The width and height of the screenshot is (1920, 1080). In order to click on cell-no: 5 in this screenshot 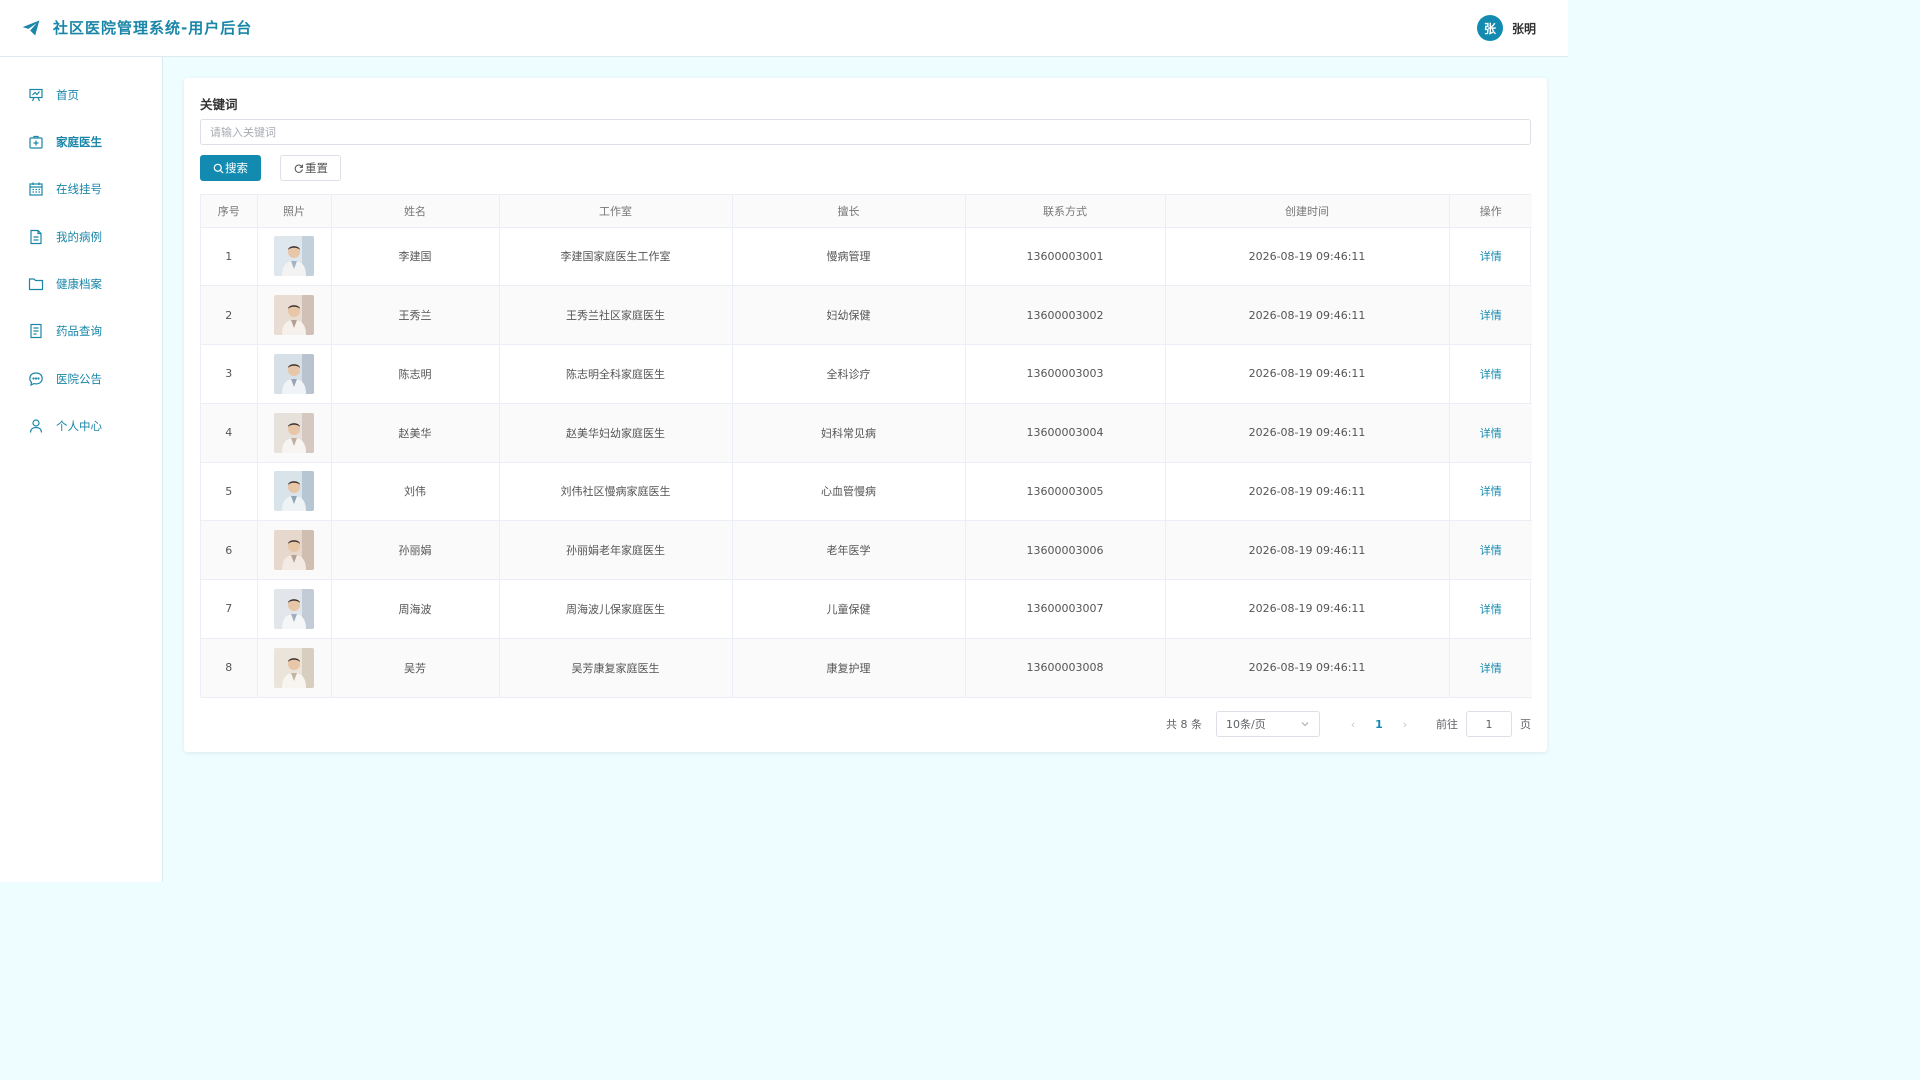, I will do `click(229, 492)`.